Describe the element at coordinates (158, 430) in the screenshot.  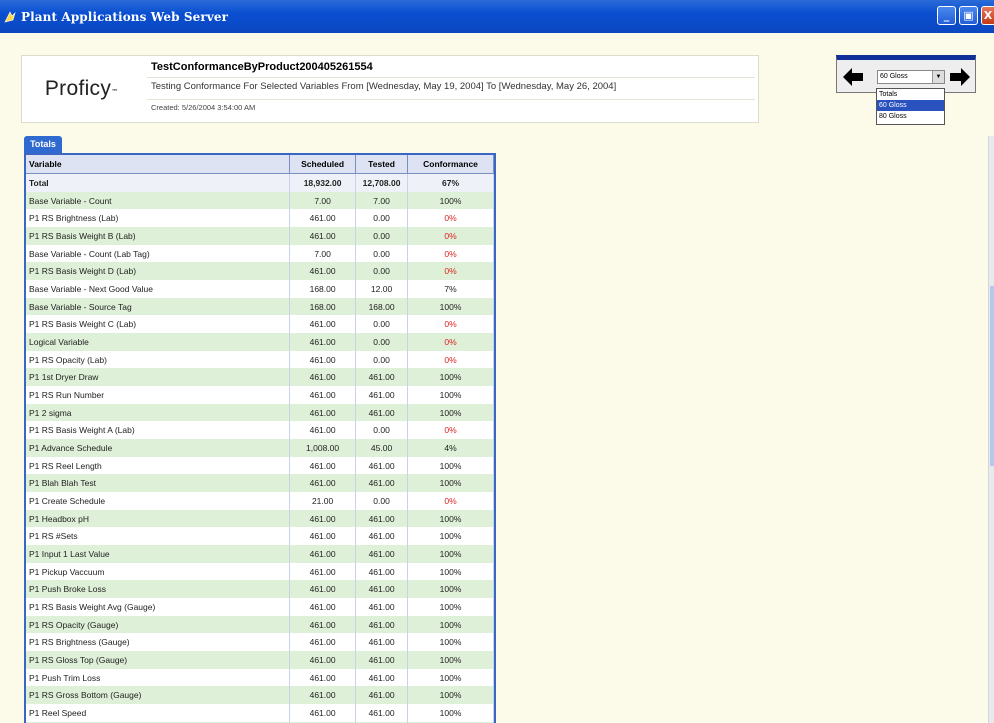
I see `cell-variable: P1 RS Basis Weight A (Lab)` at that location.